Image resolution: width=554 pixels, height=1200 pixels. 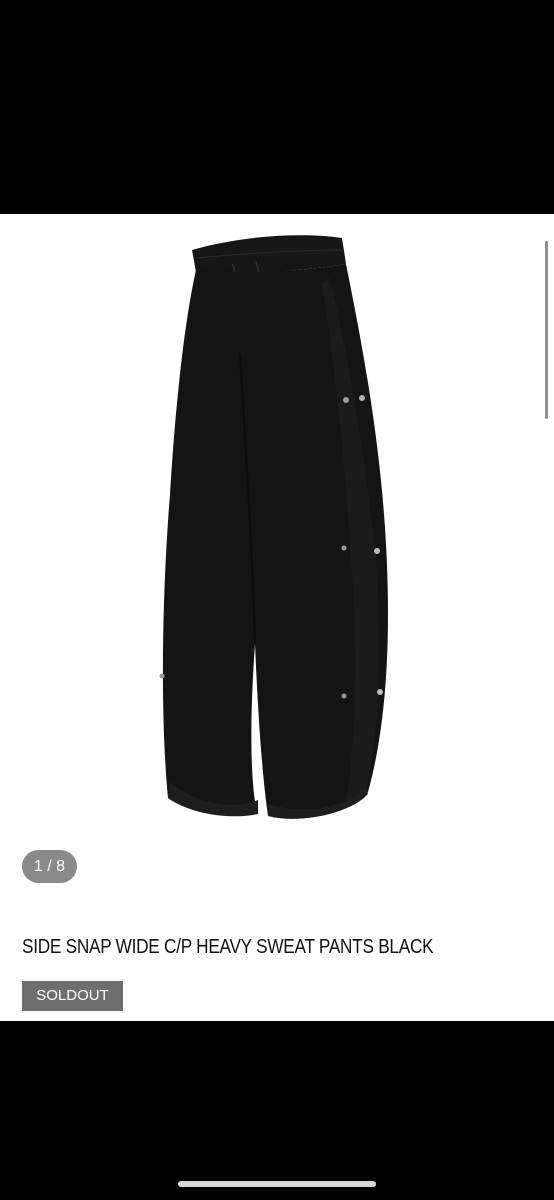 What do you see at coordinates (72, 996) in the screenshot?
I see `status-badge: SOLDOUT` at bounding box center [72, 996].